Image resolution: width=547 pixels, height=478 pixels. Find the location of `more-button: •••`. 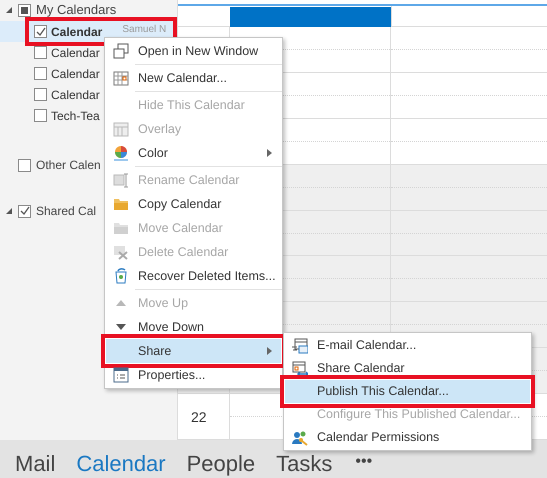

more-button: ••• is located at coordinates (363, 462).